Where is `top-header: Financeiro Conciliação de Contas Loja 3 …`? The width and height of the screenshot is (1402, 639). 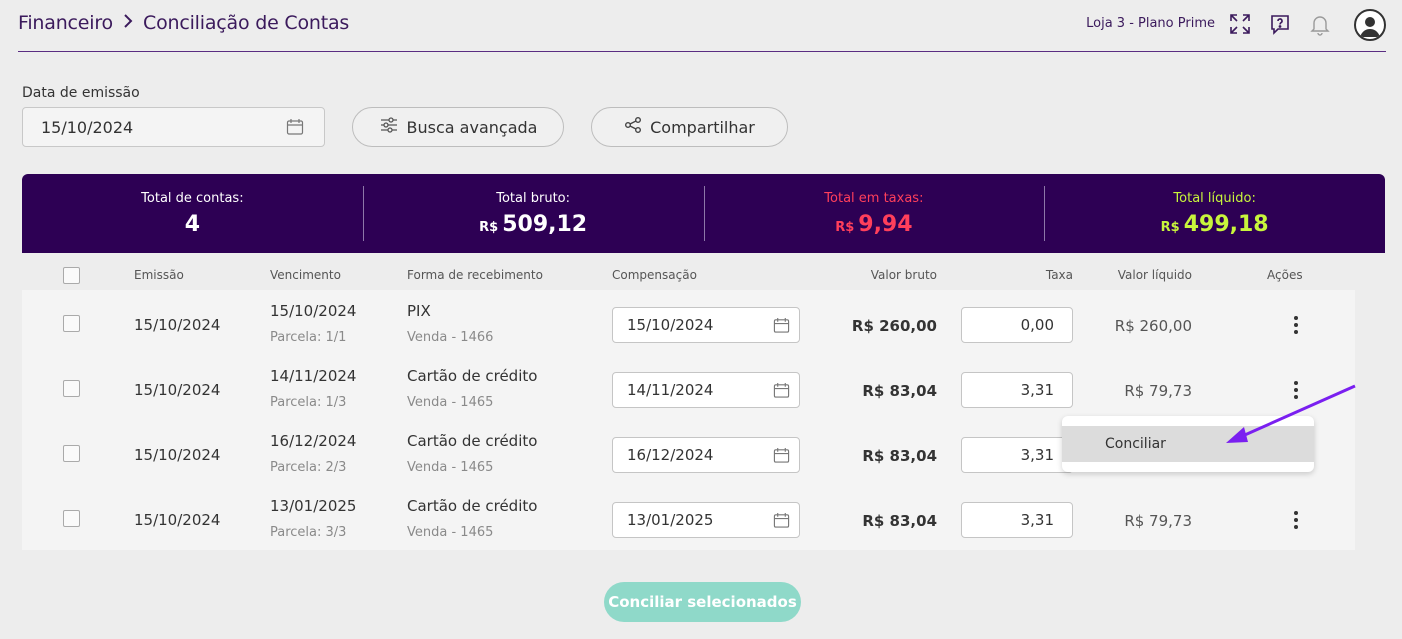 top-header: Financeiro Conciliação de Contas Loja 3 … is located at coordinates (702, 26).